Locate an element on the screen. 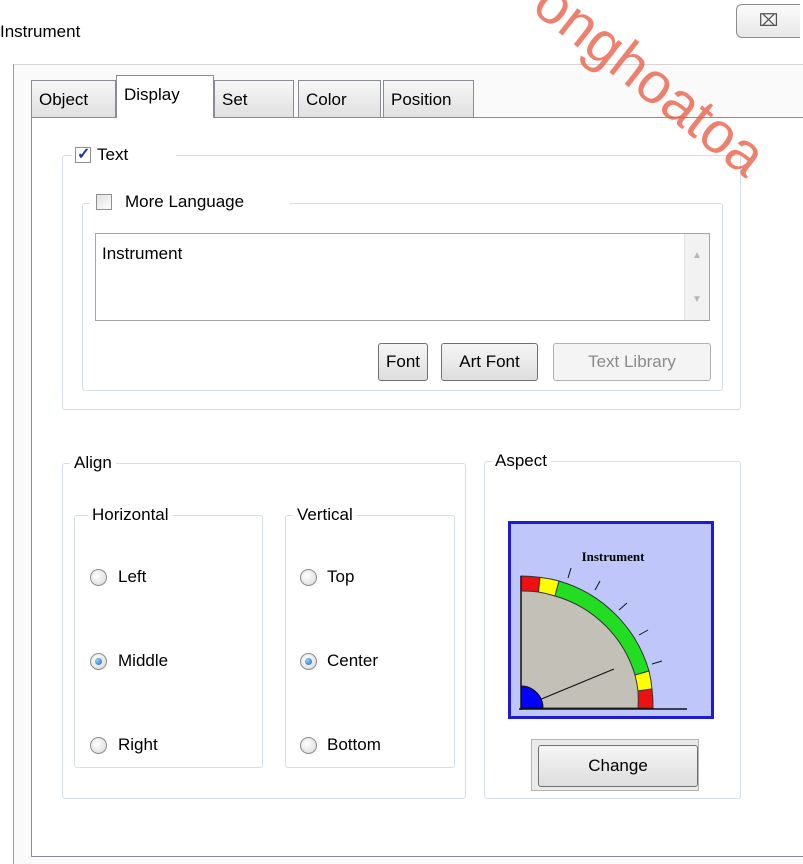 This screenshot has height=864, width=803. radio-middle is located at coordinates (98, 661).